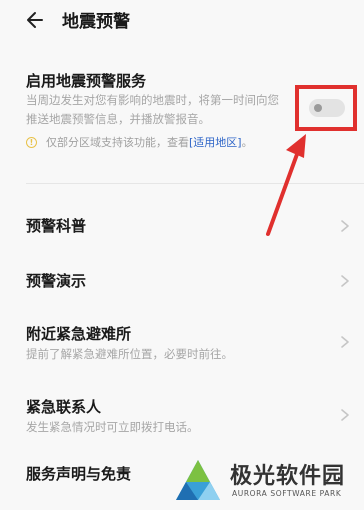 Image resolution: width=364 pixels, height=510 pixels. What do you see at coordinates (198, 480) in the screenshot?
I see `aurora-logo-icon` at bounding box center [198, 480].